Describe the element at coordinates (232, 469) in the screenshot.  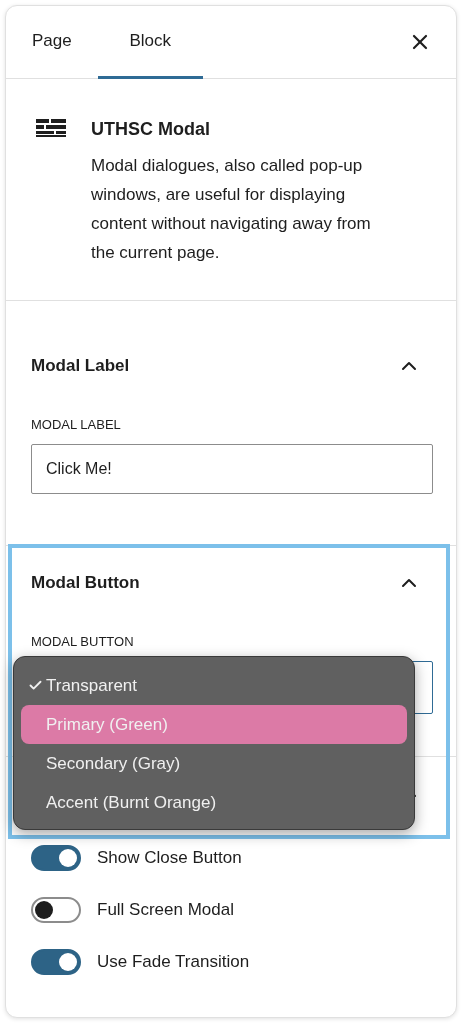
I see `input-field: Click Me!` at that location.